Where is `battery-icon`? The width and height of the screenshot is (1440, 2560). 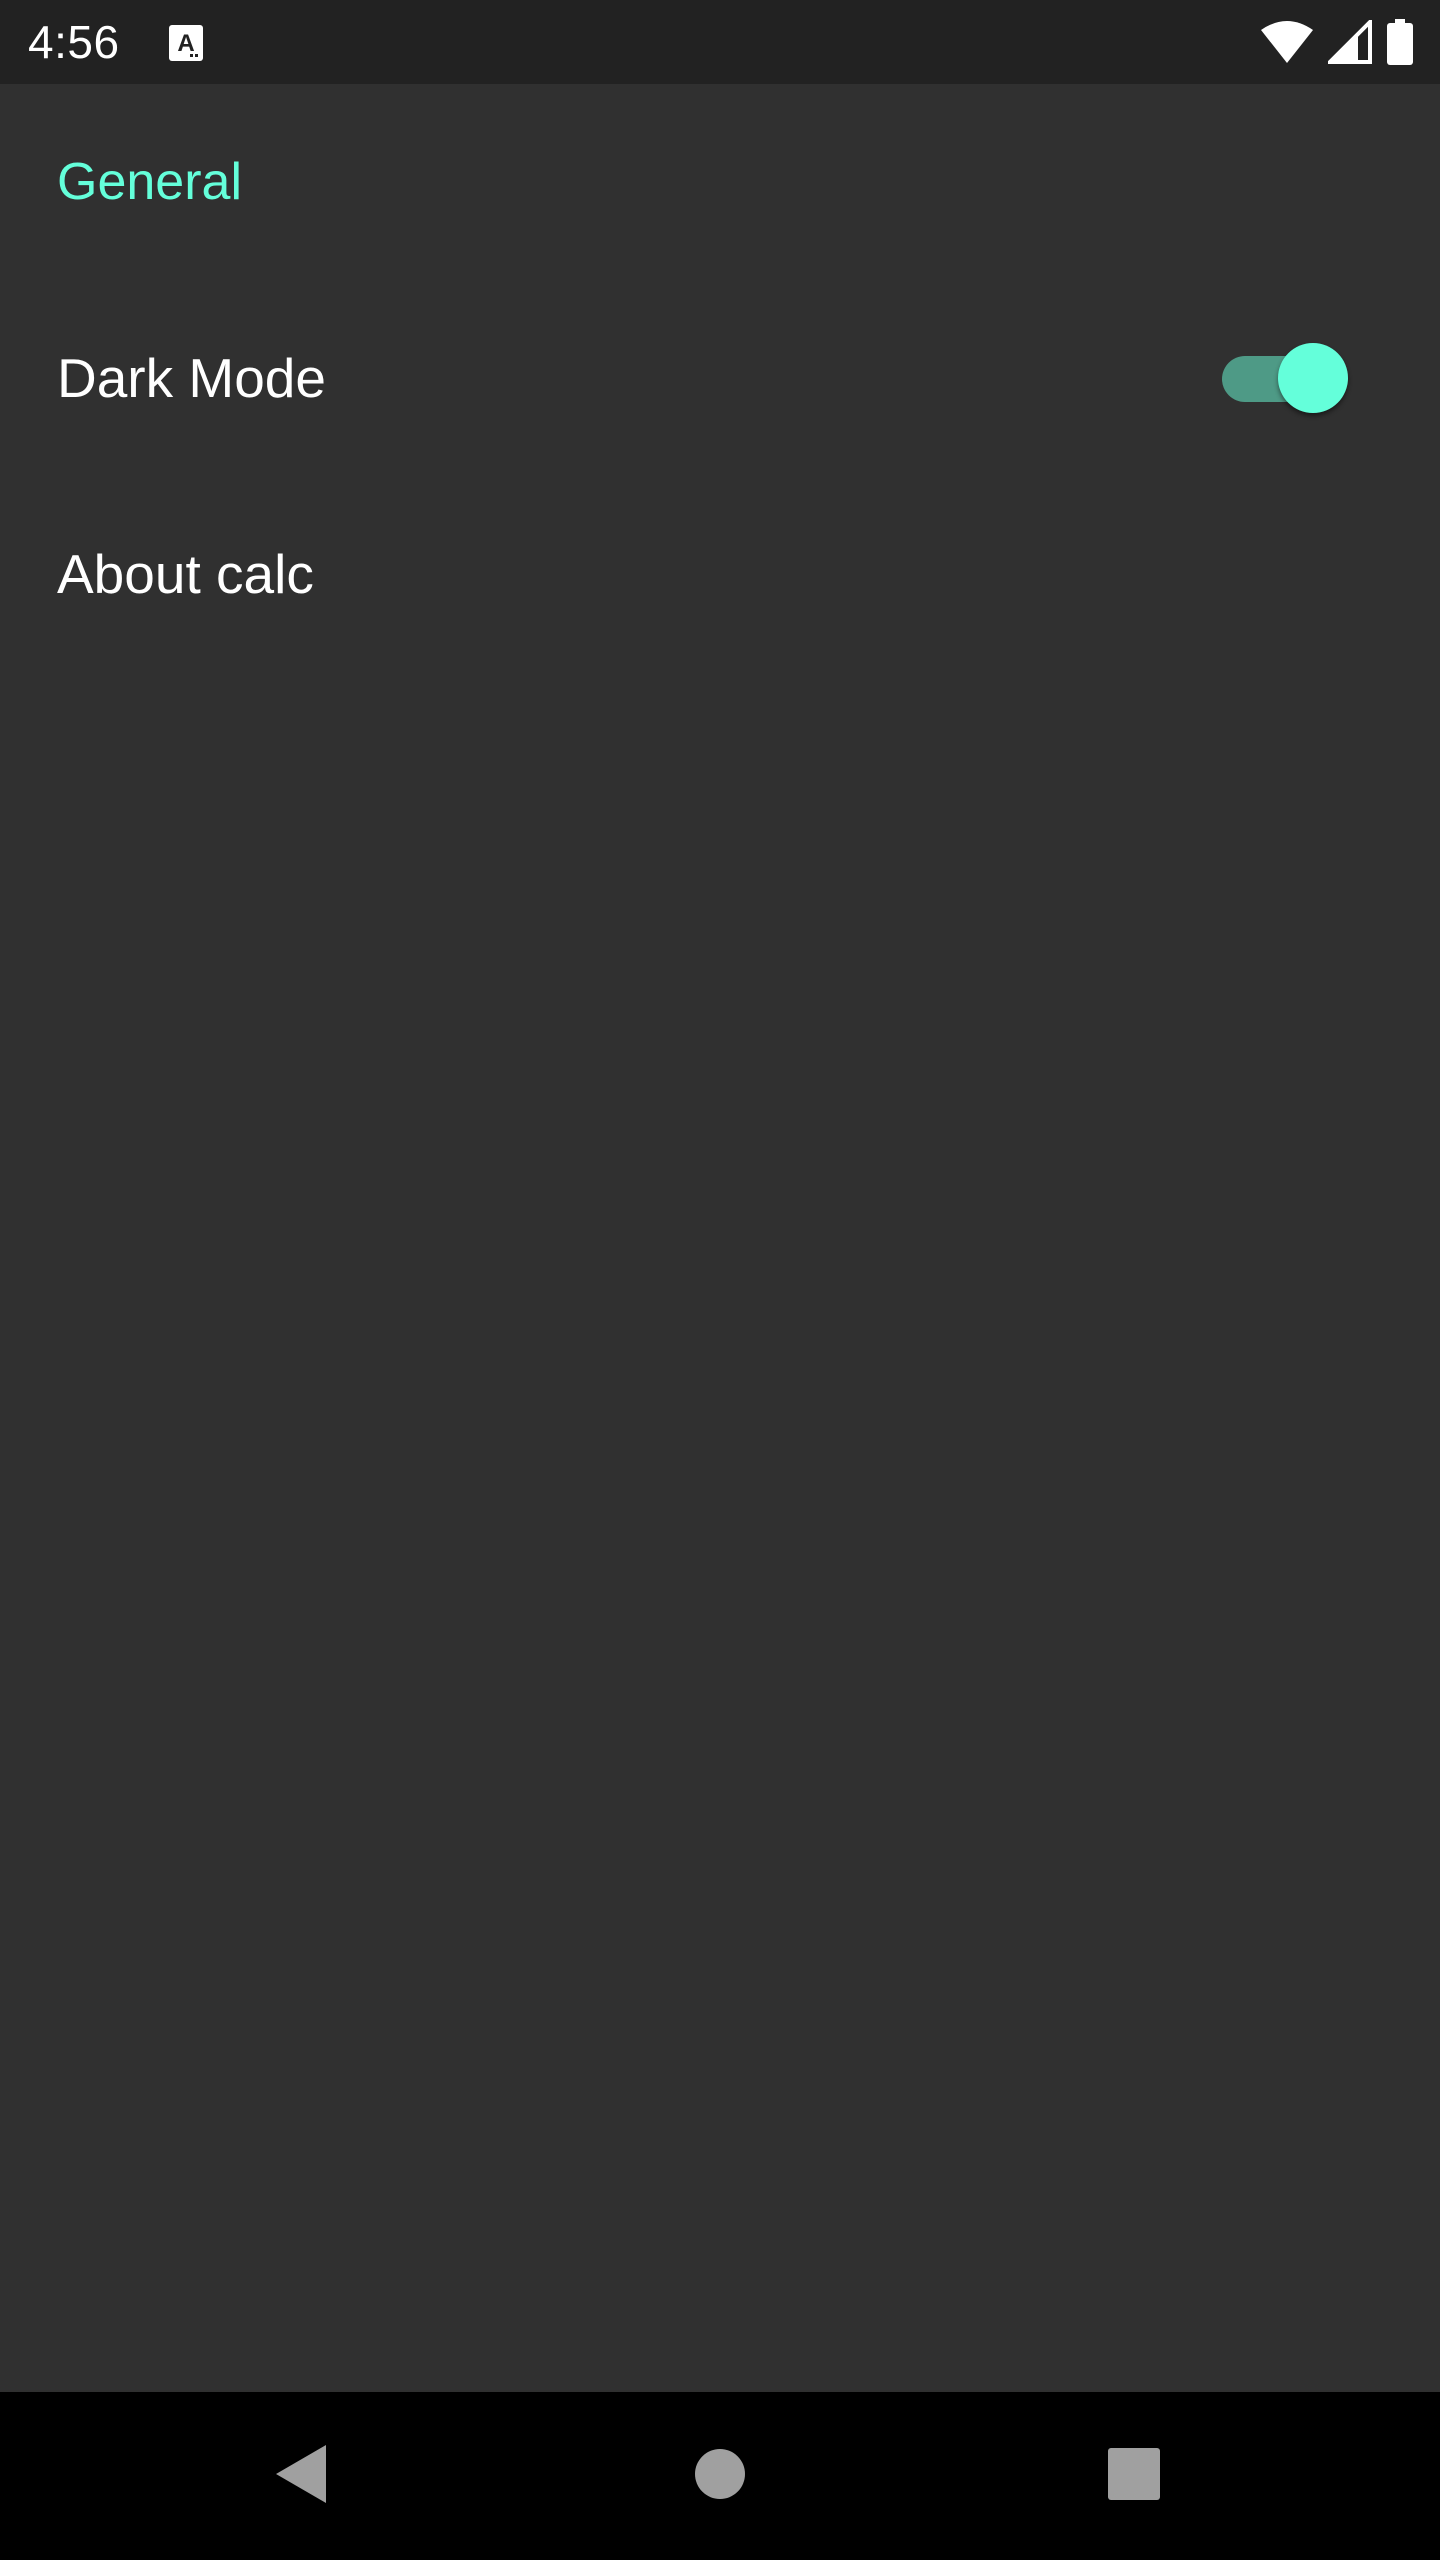 battery-icon is located at coordinates (1400, 42).